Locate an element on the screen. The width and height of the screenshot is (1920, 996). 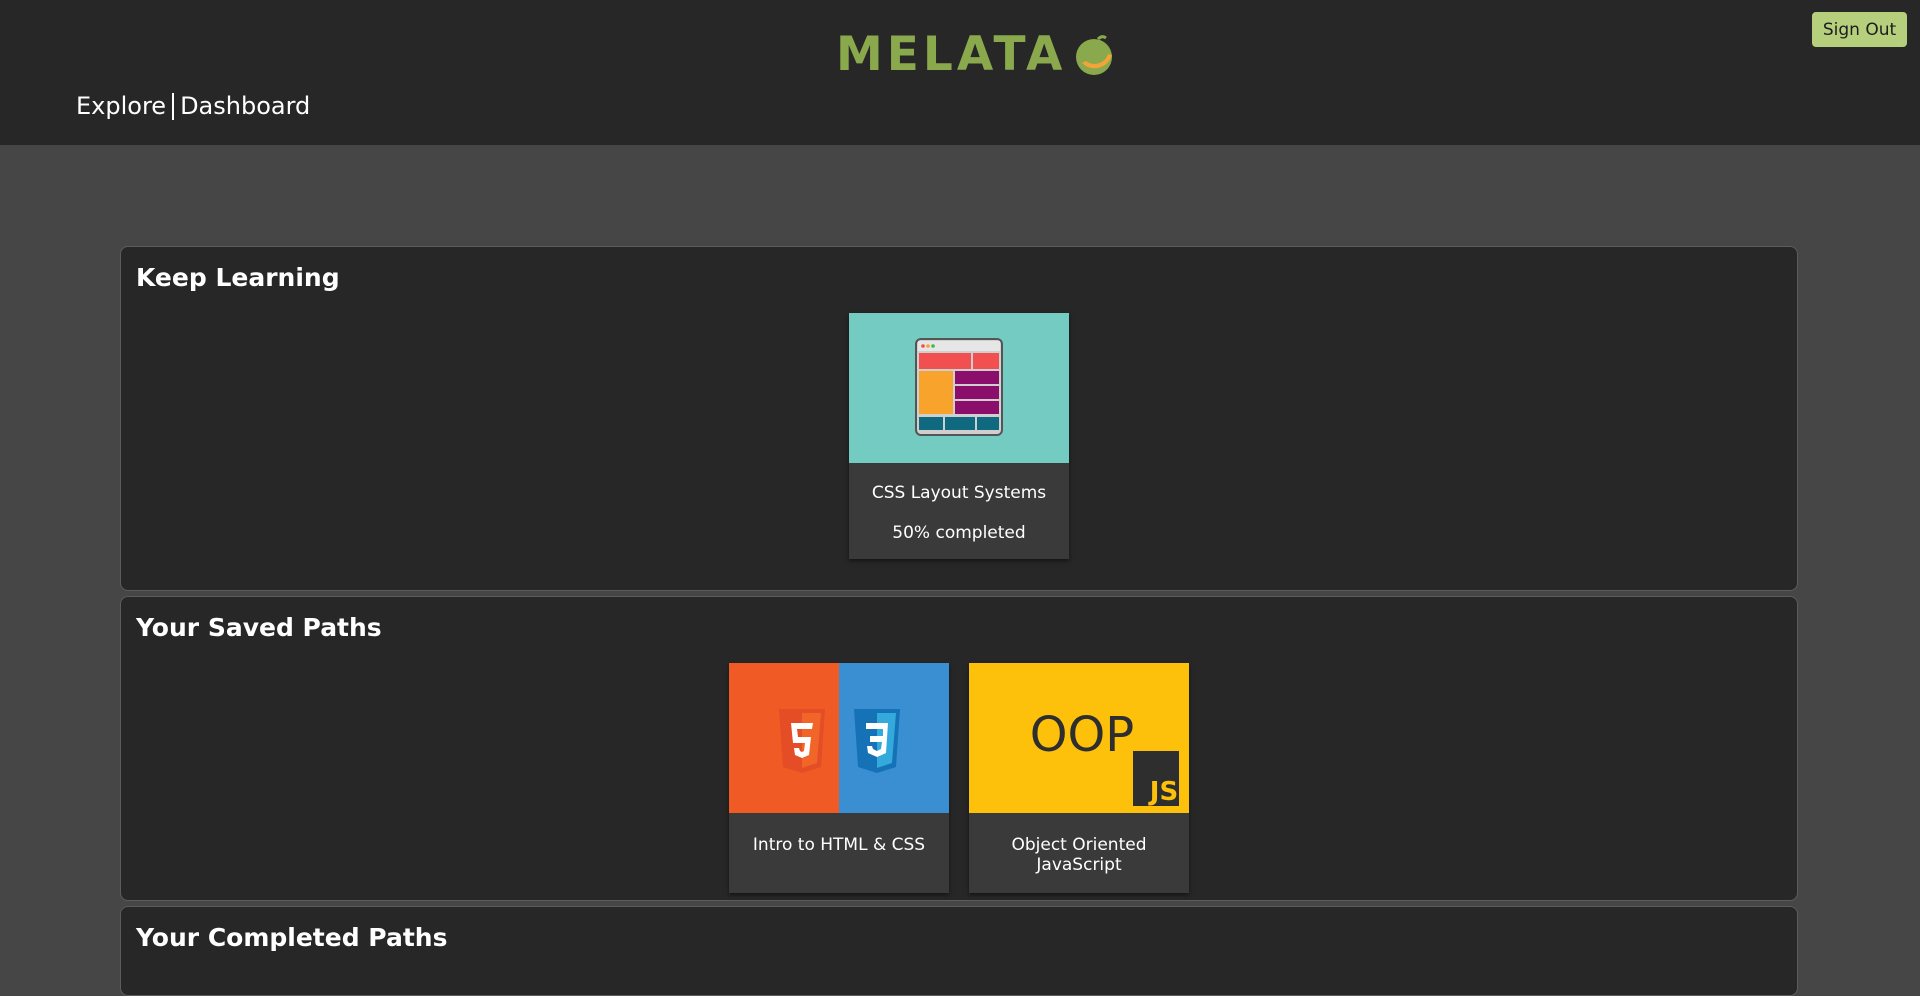
logo: MELATA is located at coordinates (977, 55).